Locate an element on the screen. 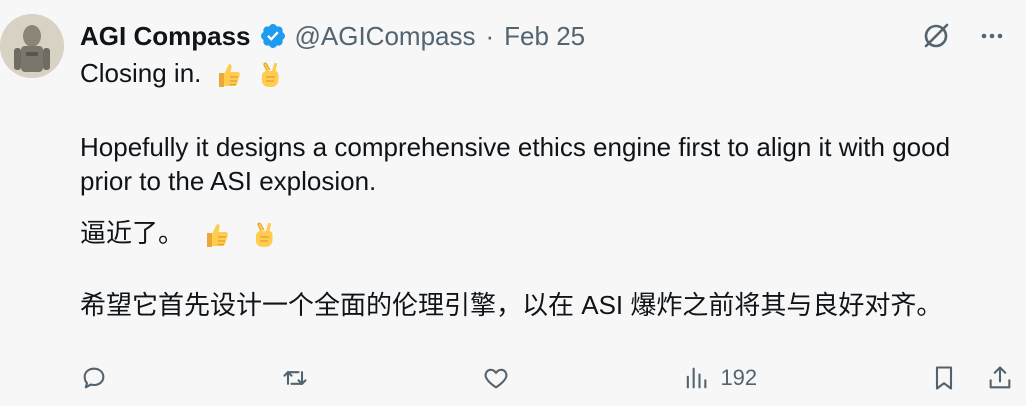 This screenshot has width=1026, height=406. retweet-button is located at coordinates (295, 378).